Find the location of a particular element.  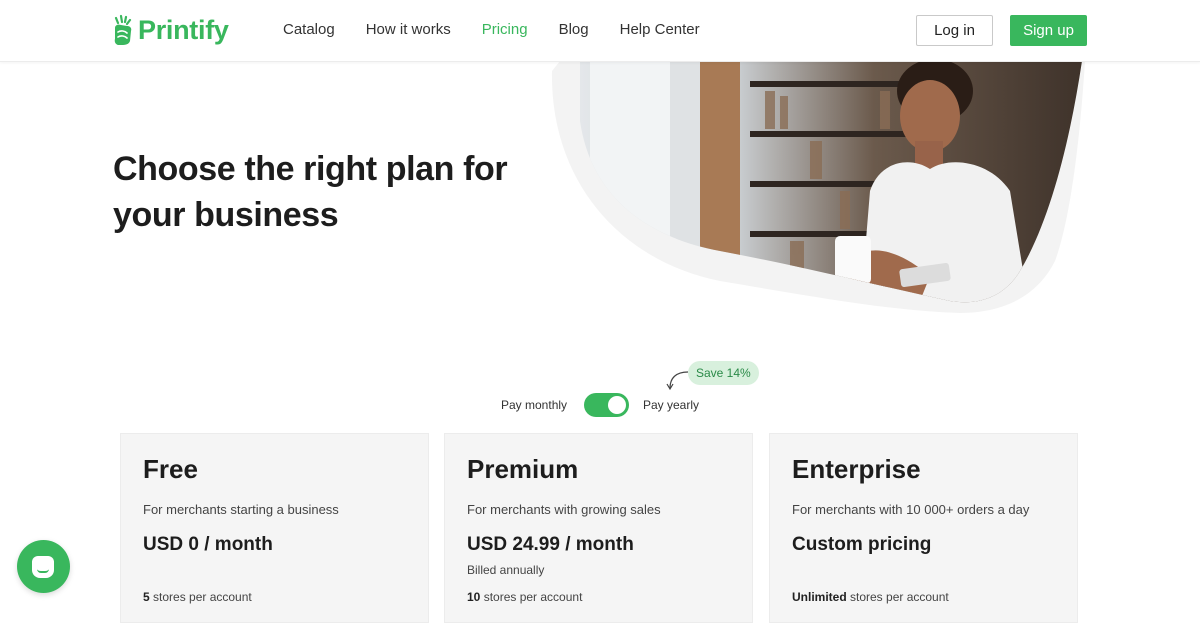

nav-item-pricing: Pricing is located at coordinates (505, 29).